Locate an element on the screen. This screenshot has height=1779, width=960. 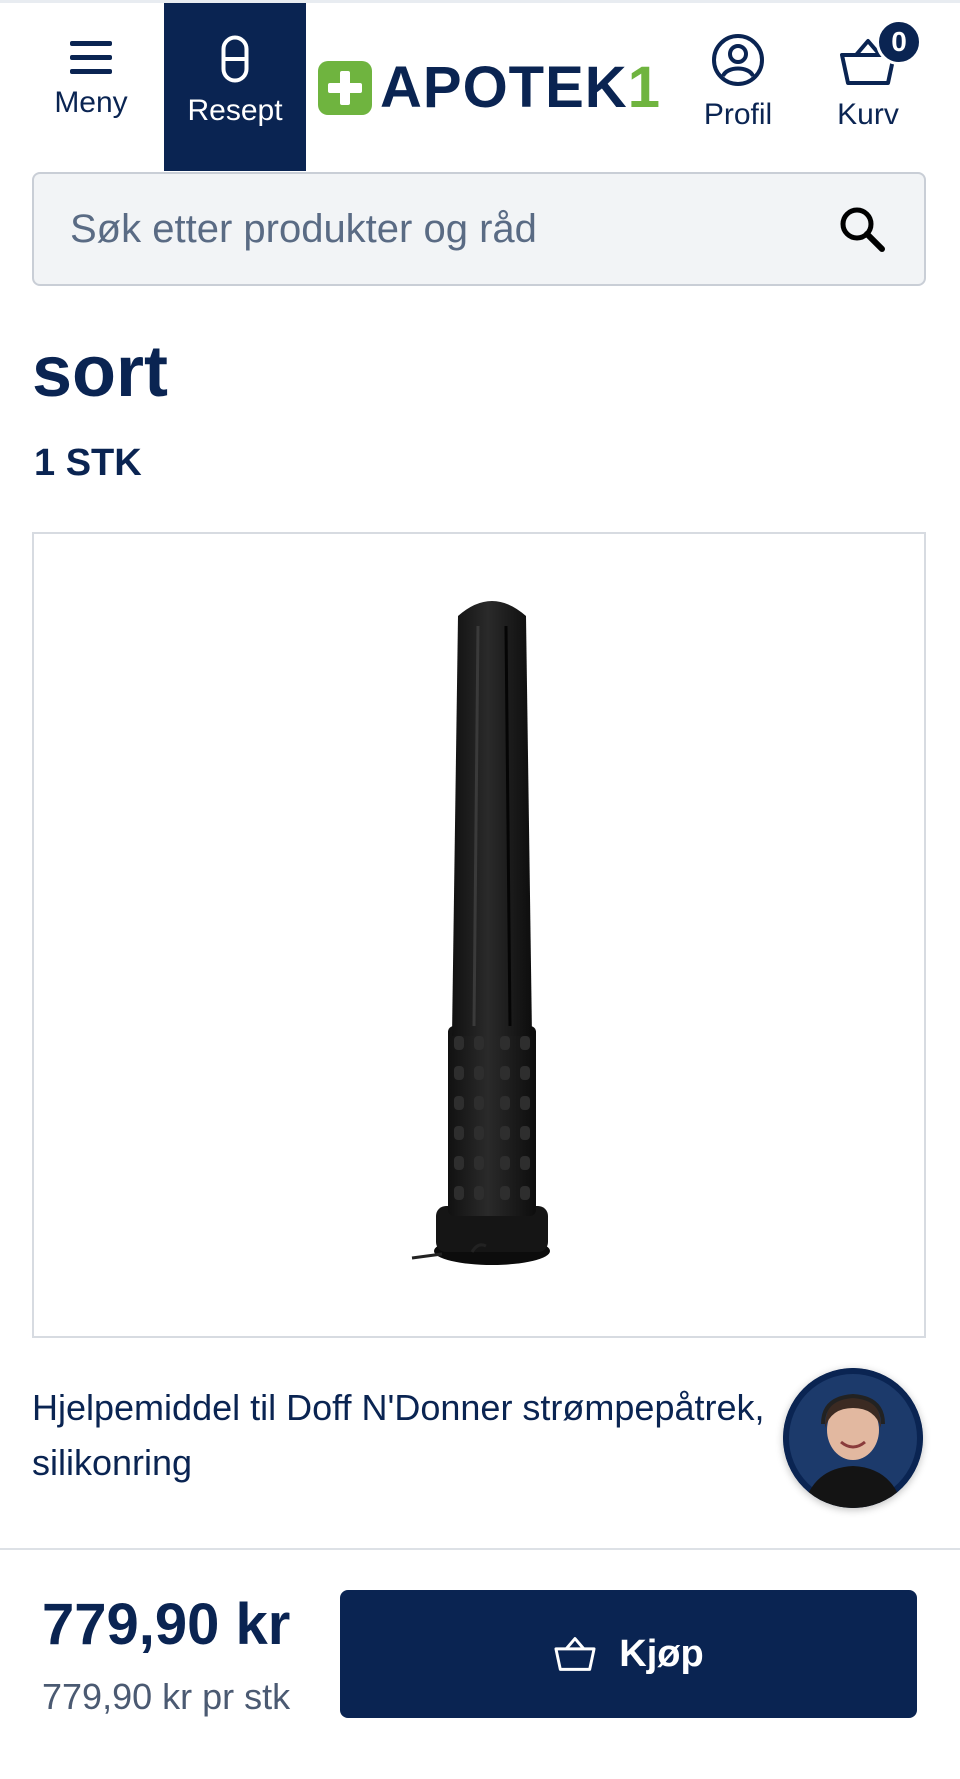
product-price: 779,90 kr is located at coordinates (166, 1624).